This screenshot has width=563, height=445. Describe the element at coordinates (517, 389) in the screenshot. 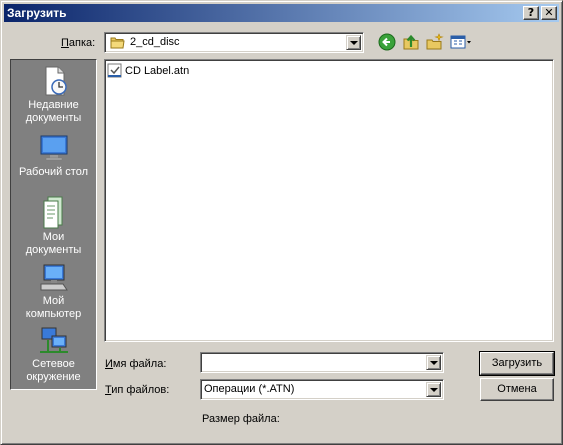

I see `cancel-button: Отмена` at that location.